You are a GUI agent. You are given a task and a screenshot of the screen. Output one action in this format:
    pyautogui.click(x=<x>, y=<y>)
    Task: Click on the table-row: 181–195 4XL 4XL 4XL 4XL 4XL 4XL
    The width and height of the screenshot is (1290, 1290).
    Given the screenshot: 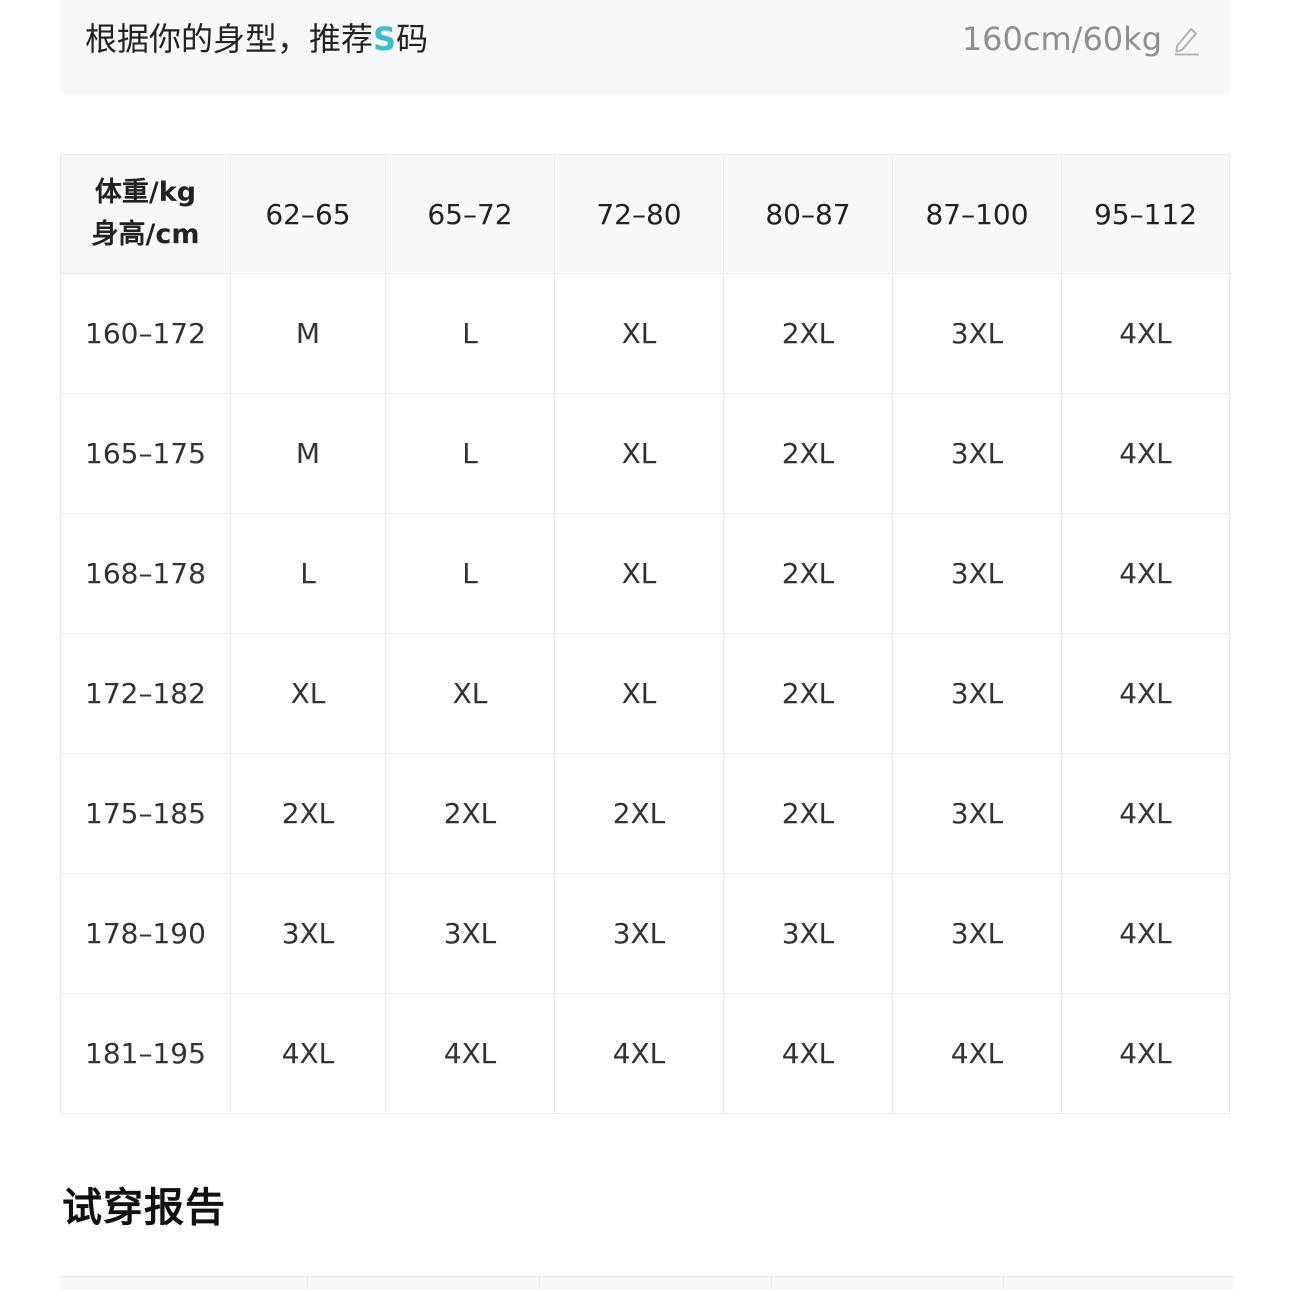 What is the action you would take?
    pyautogui.click(x=645, y=1053)
    